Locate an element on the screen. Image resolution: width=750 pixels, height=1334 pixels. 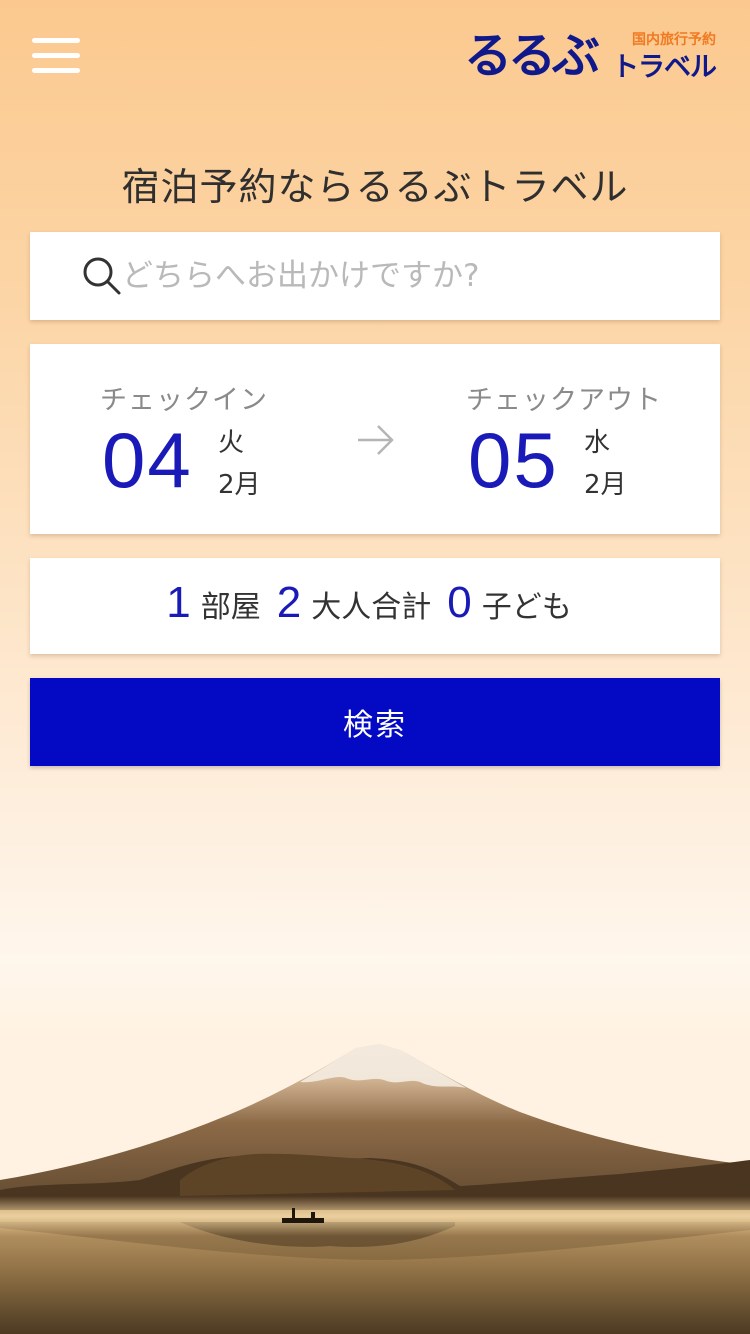
guest-summary: 1 部屋 2 大人合計 0 子ども is located at coordinates (375, 606).